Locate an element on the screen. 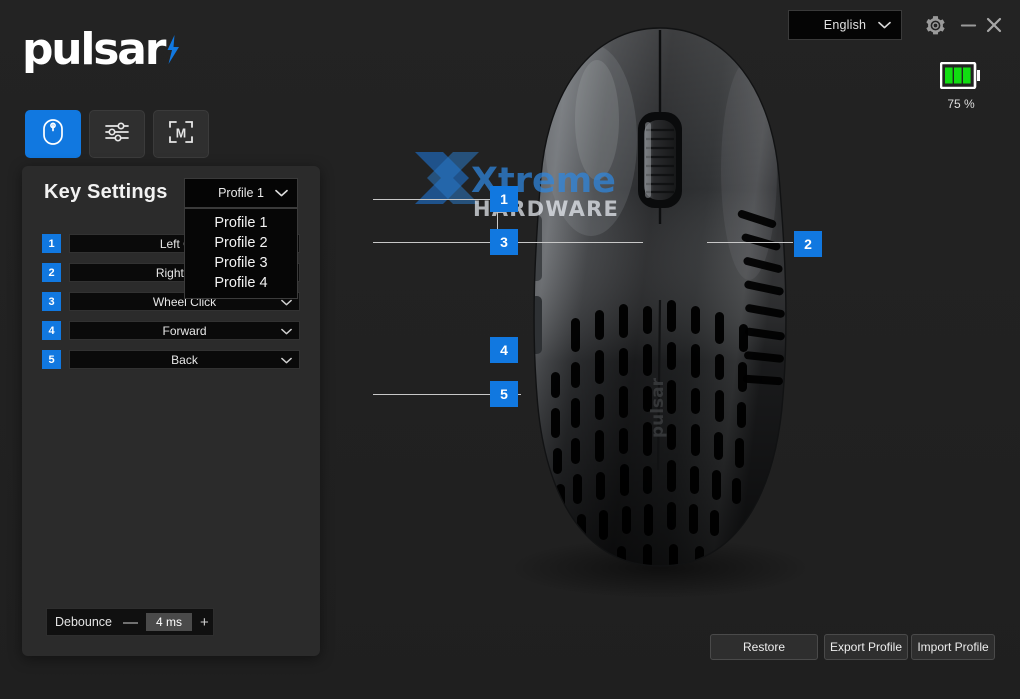  key-row-4: 4 Forward is located at coordinates (171, 330).